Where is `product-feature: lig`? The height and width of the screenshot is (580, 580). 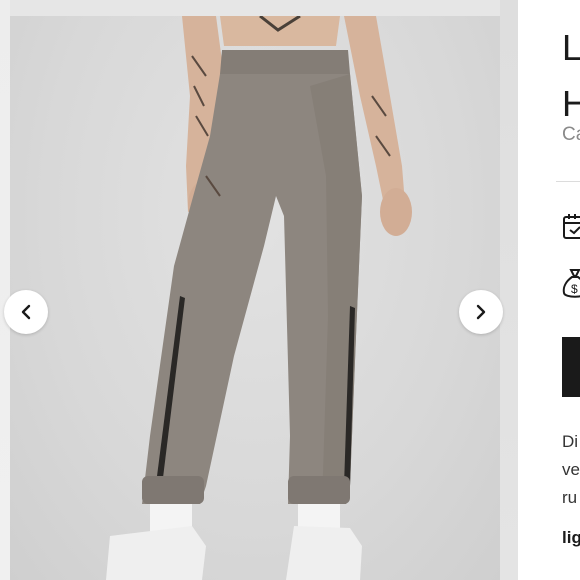 product-feature: lig is located at coordinates (571, 537).